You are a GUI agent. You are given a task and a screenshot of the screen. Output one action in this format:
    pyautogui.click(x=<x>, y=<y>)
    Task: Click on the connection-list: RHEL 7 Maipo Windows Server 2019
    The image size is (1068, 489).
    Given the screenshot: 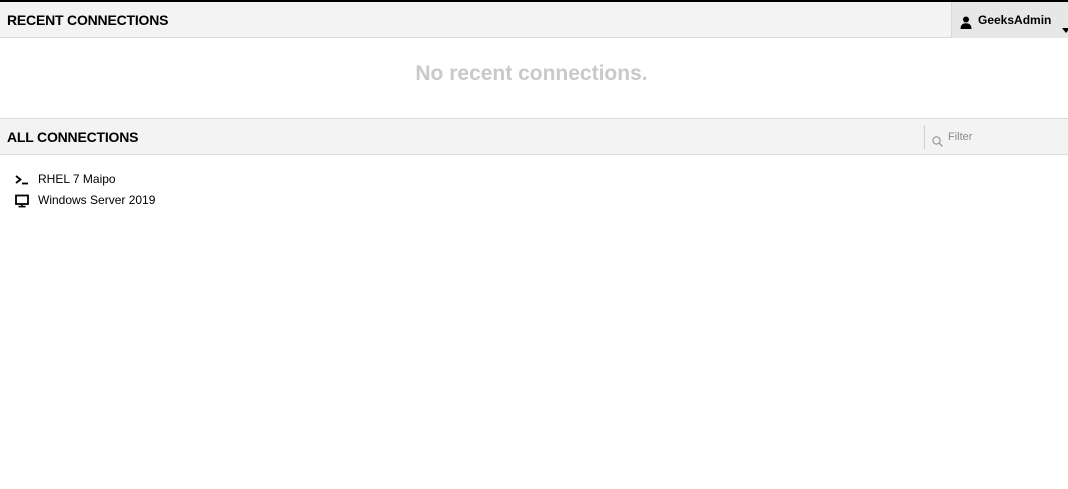 What is the action you would take?
    pyautogui.click(x=85, y=189)
    